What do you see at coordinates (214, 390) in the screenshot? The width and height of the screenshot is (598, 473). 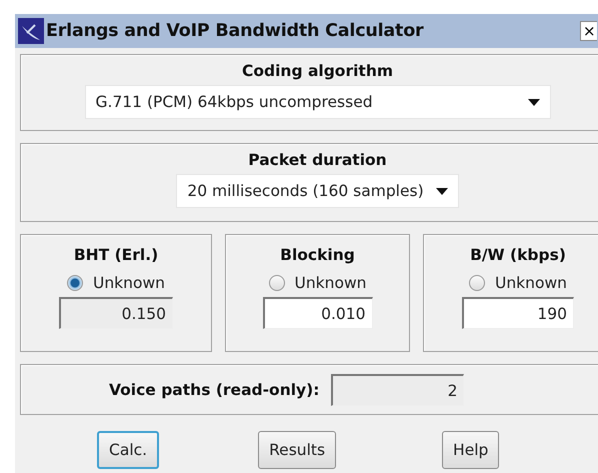 I see `voice-paths-label: Voice paths (read-only):` at bounding box center [214, 390].